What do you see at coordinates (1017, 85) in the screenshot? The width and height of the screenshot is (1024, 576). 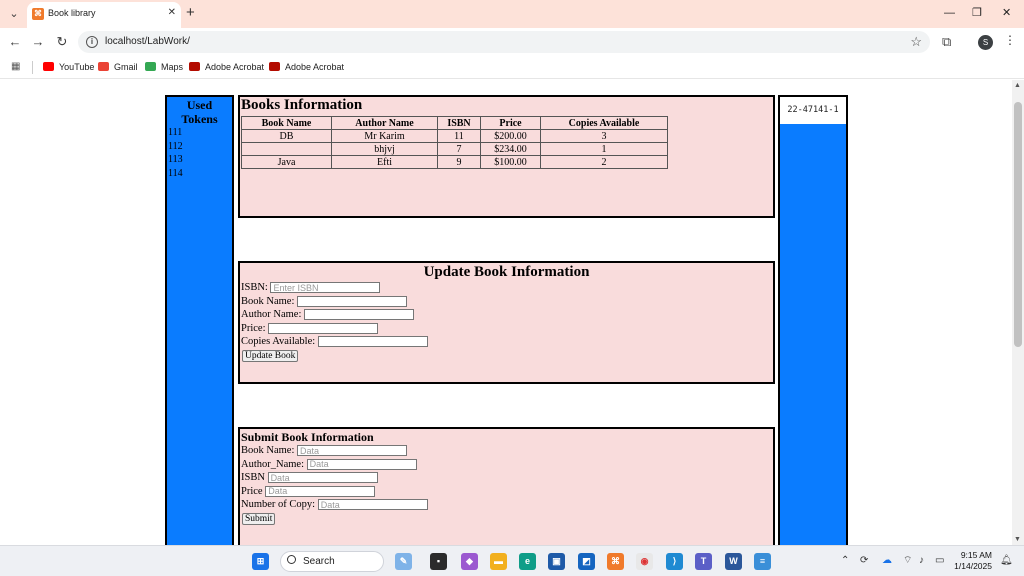 I see `scroll-up-arrow-icon: ▲` at bounding box center [1017, 85].